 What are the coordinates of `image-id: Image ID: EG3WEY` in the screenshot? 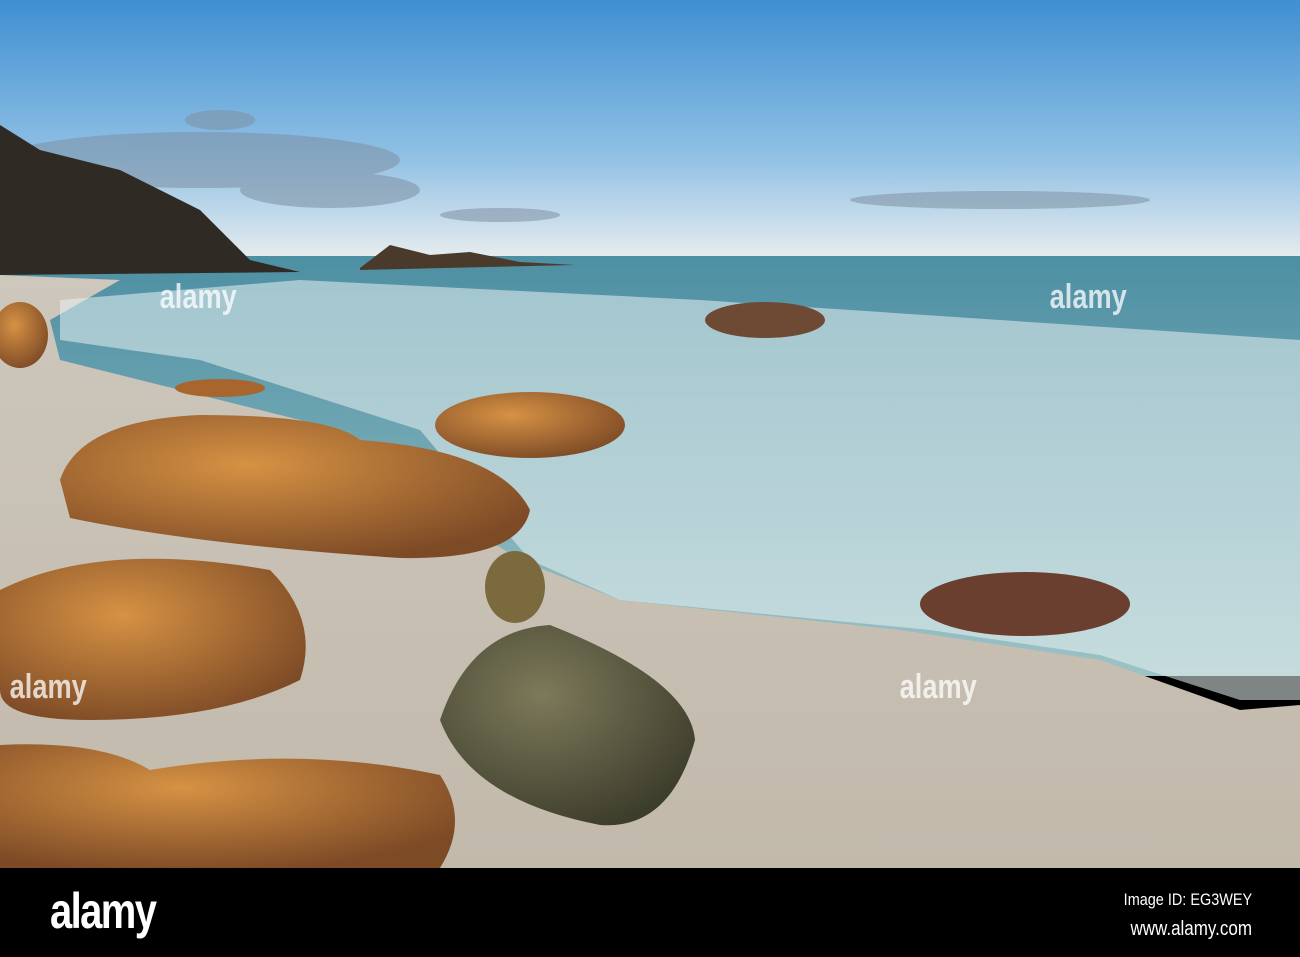 It's located at (1187, 899).